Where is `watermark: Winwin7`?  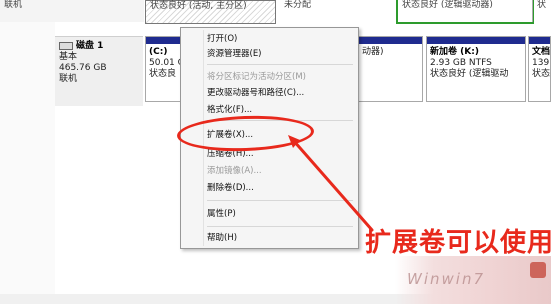 watermark: Winwin7 is located at coordinates (473, 280).